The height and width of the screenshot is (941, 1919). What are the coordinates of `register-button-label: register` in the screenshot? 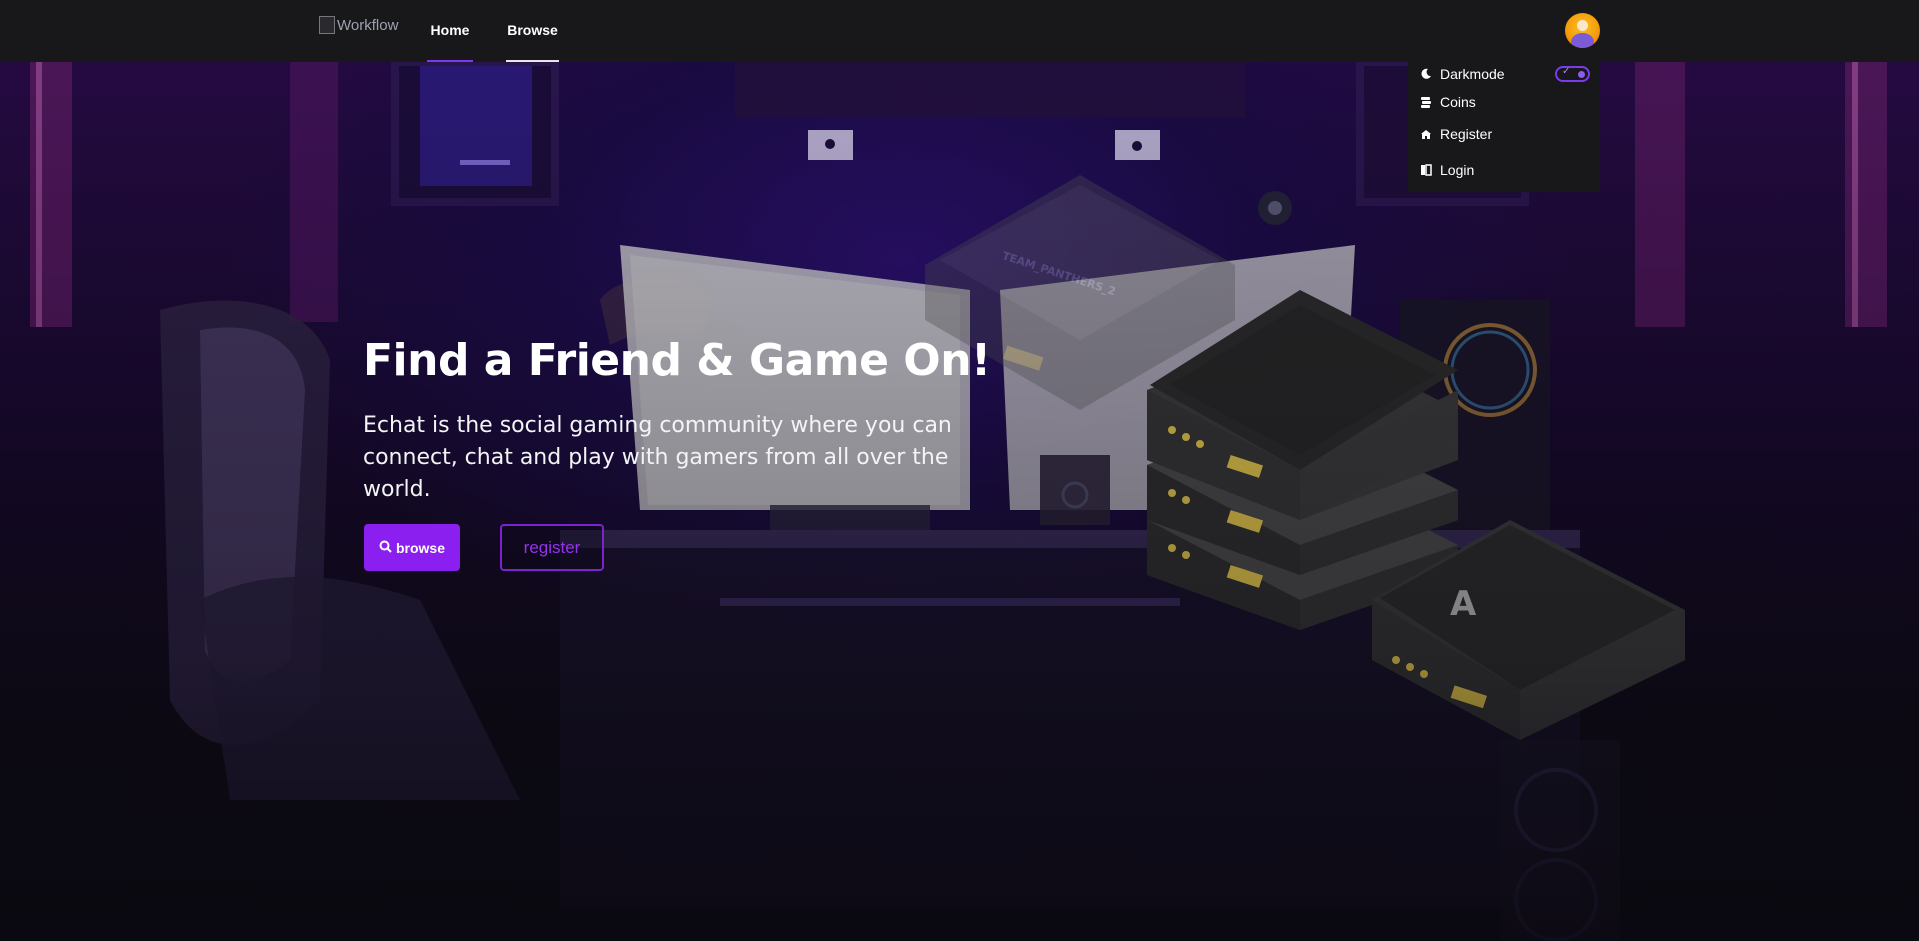 It's located at (552, 547).